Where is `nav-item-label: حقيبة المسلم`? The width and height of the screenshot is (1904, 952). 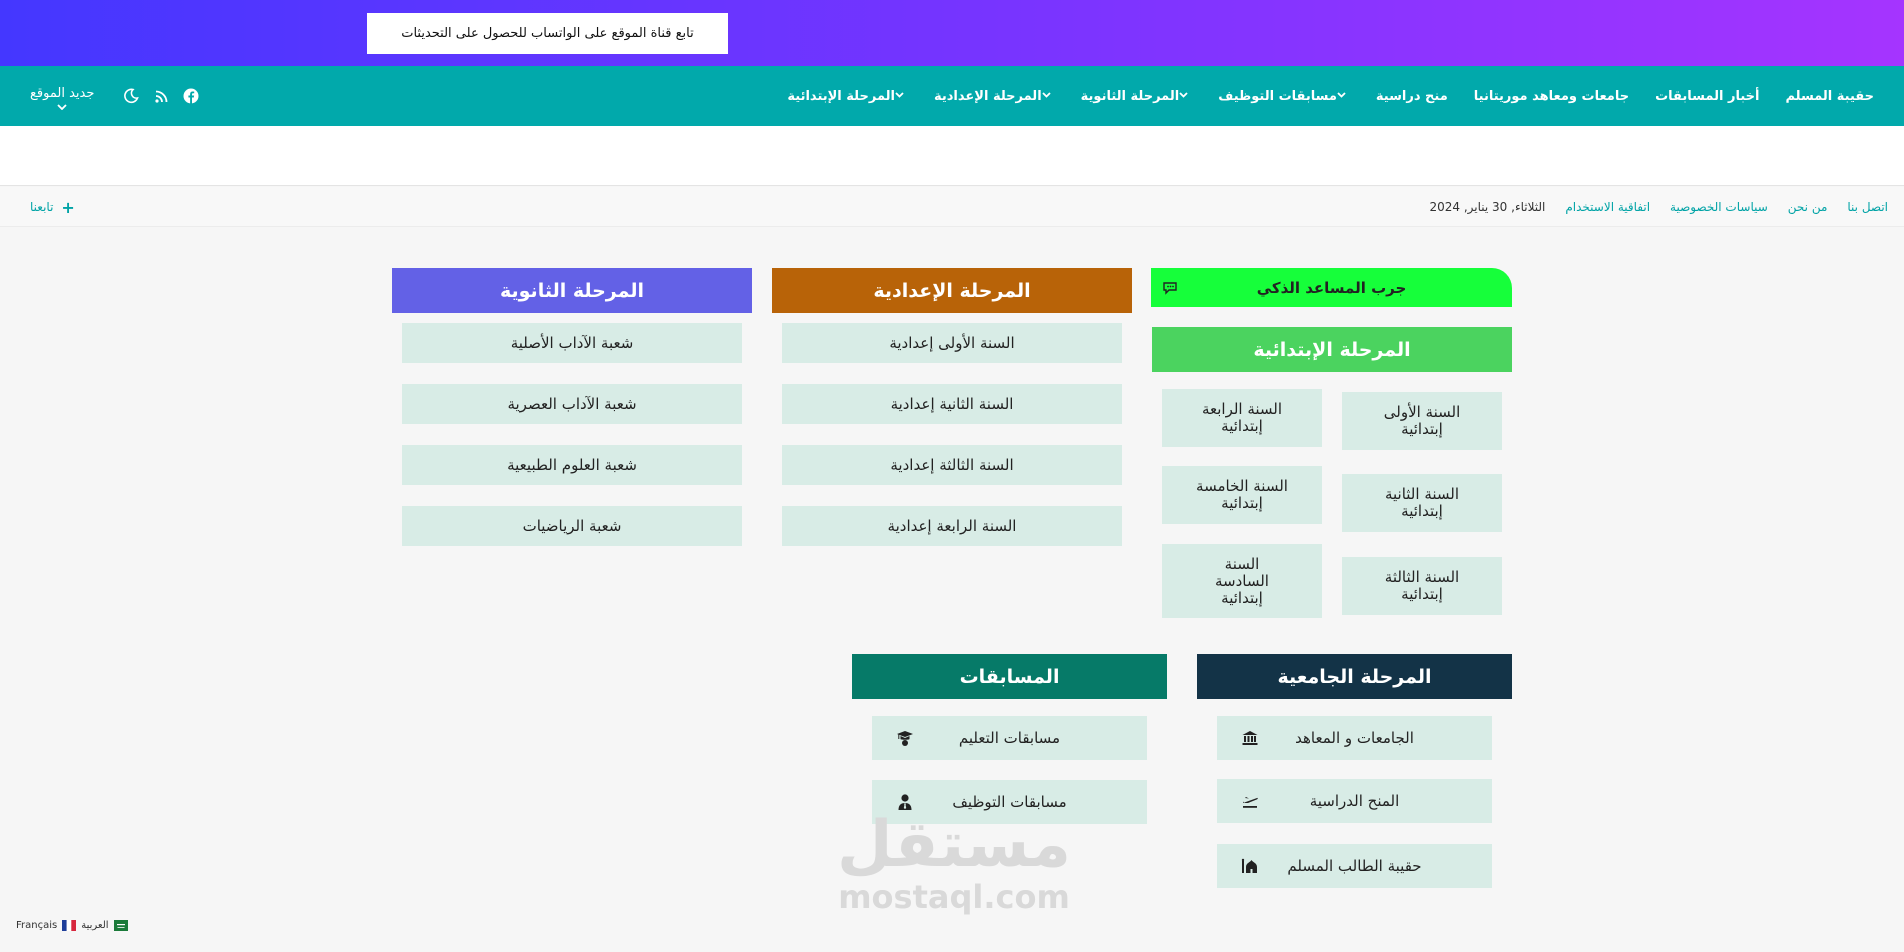
nav-item-label: حقيبة المسلم is located at coordinates (1829, 96).